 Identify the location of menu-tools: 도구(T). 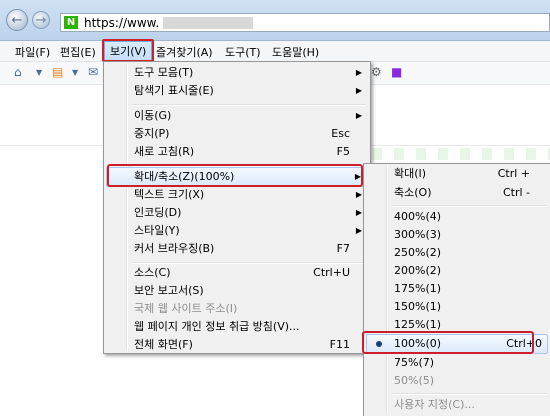
(243, 52).